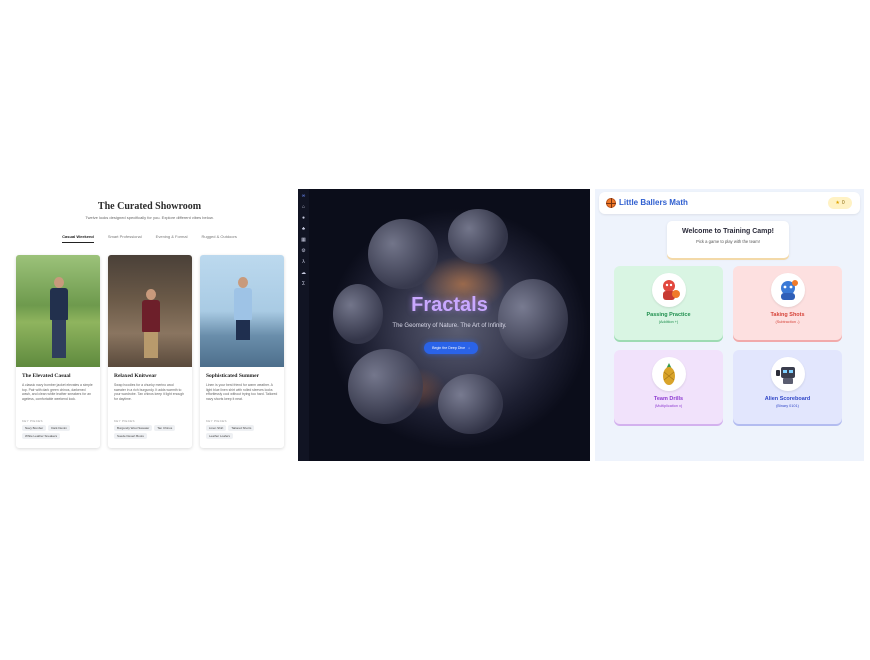 The image size is (870, 660). I want to click on game-name: Alien Scoreboard, so click(787, 399).